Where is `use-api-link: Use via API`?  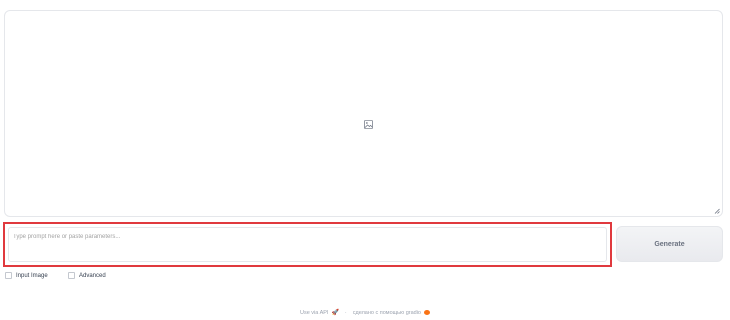 use-api-link: Use via API is located at coordinates (314, 313).